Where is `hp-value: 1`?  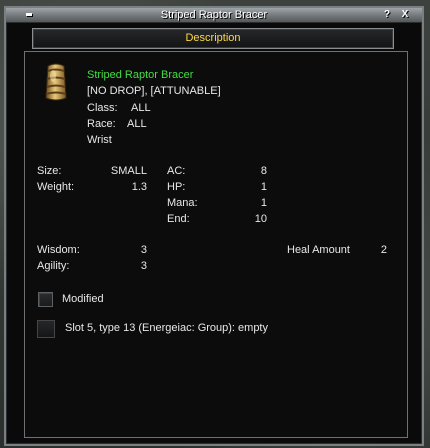
hp-value: 1 is located at coordinates (263, 187).